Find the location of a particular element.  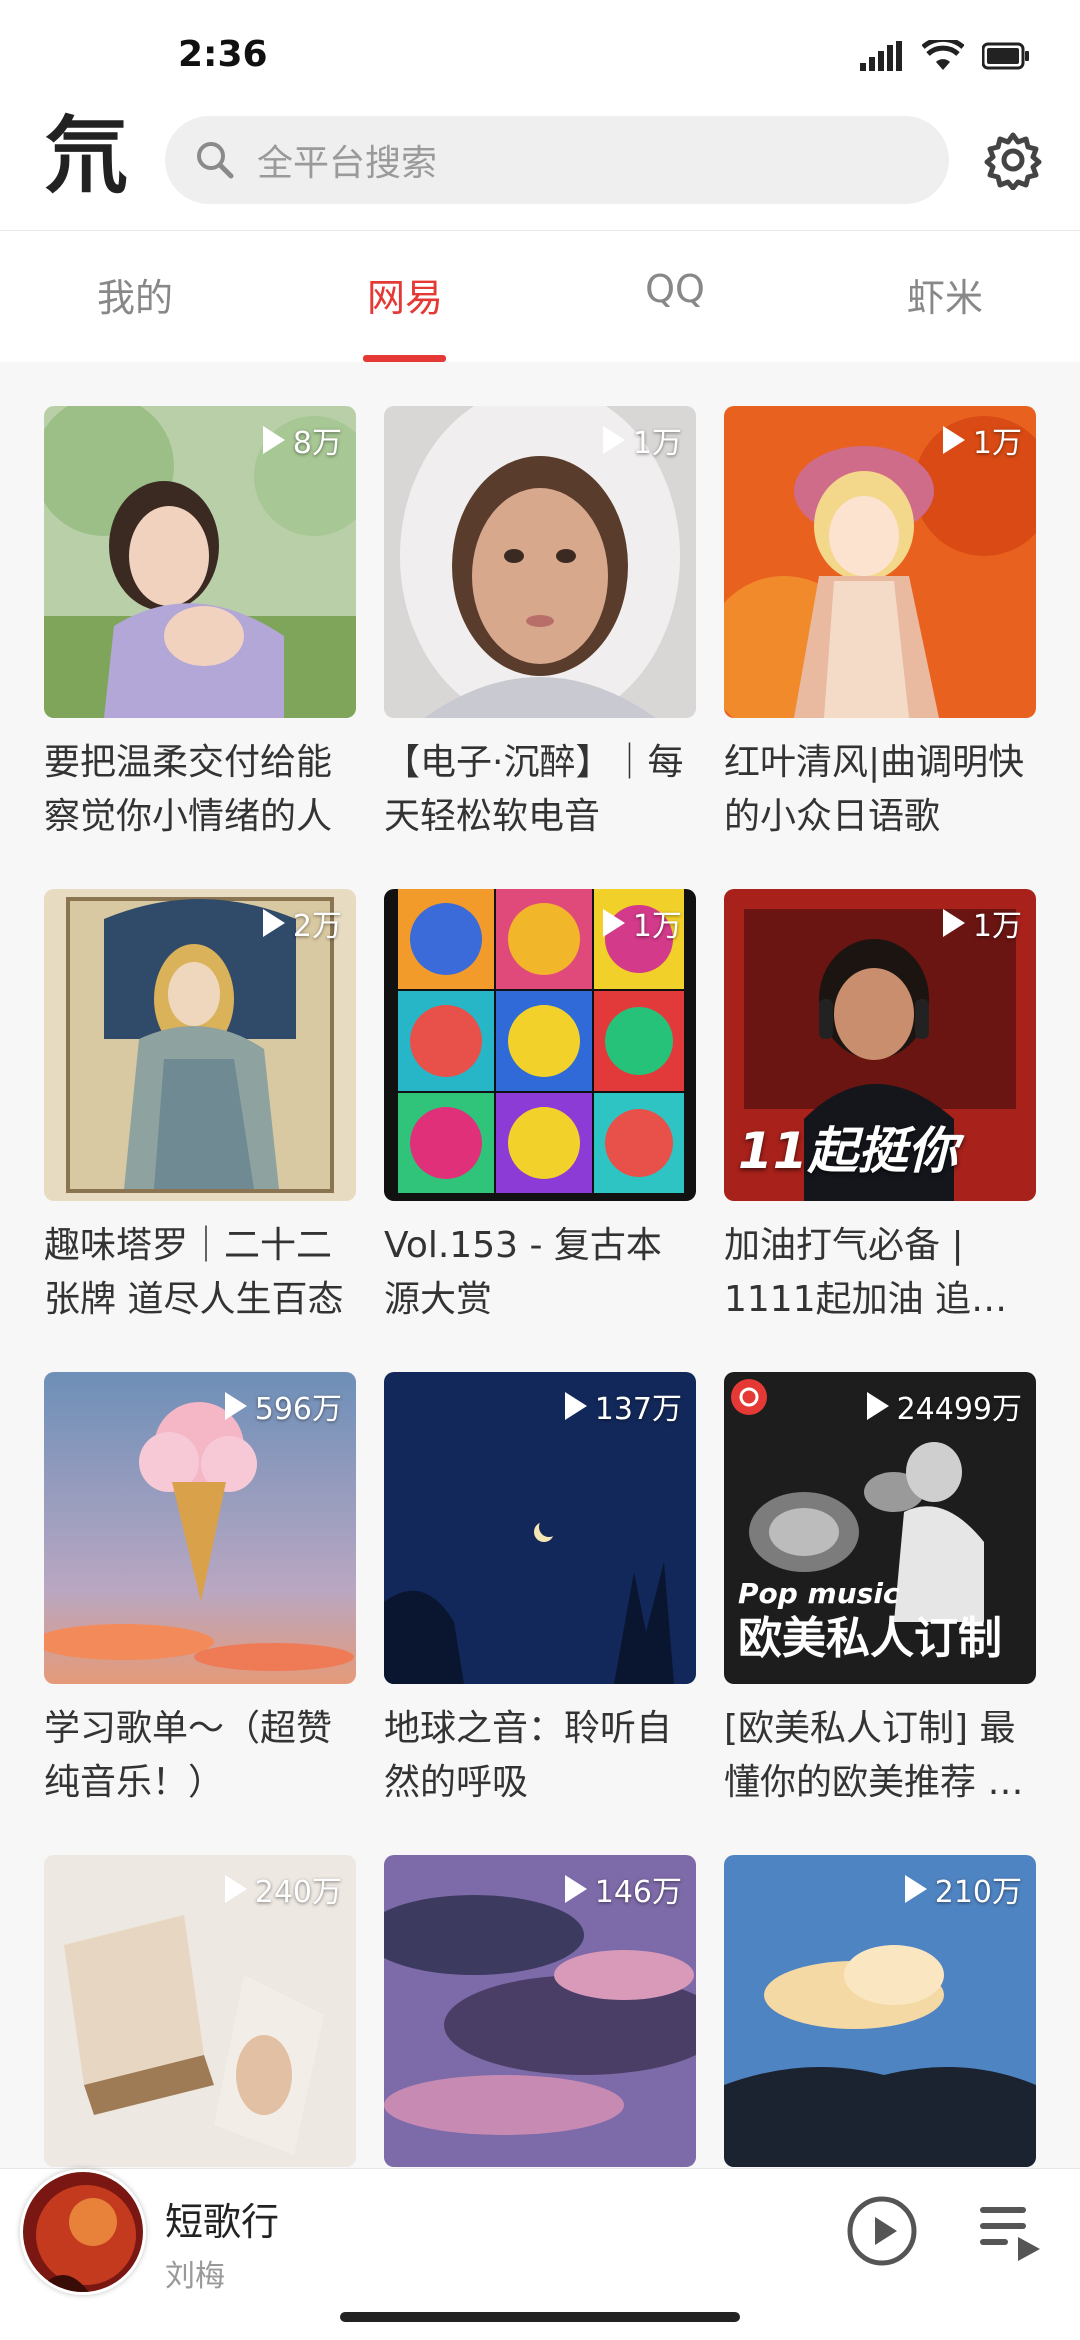

playlist-queue-icon is located at coordinates (1010, 2231).